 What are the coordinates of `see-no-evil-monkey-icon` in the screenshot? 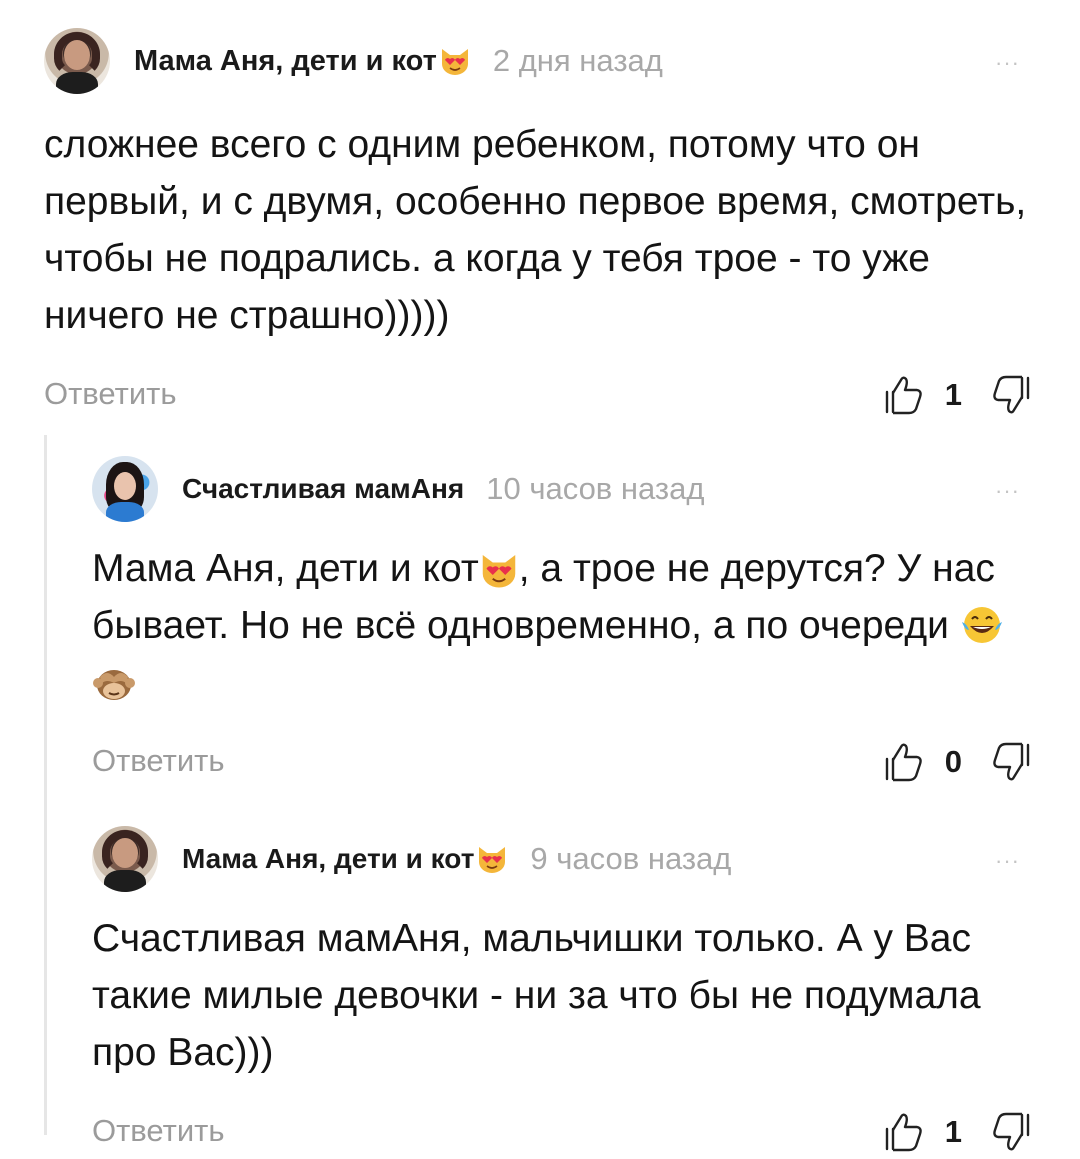 It's located at (114, 682).